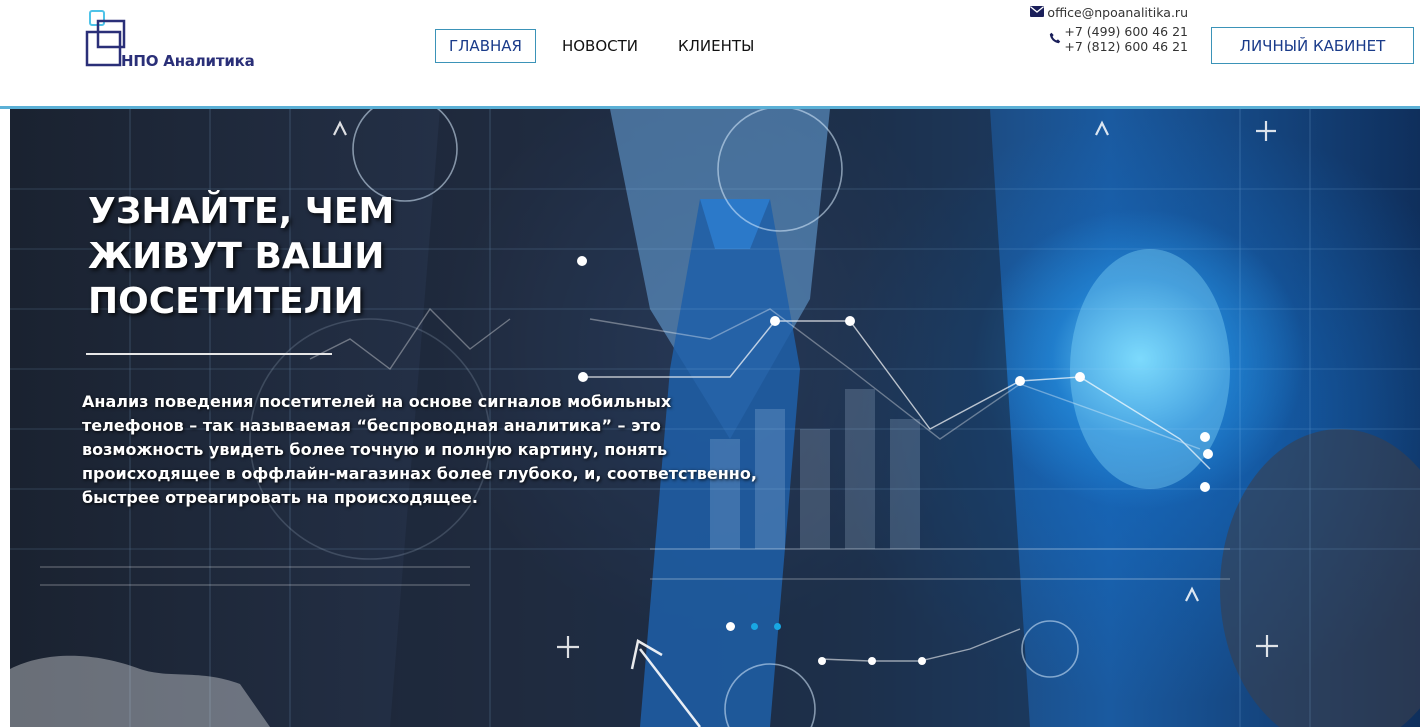 This screenshot has height=727, width=1420. I want to click on slider-pagination, so click(753, 626).